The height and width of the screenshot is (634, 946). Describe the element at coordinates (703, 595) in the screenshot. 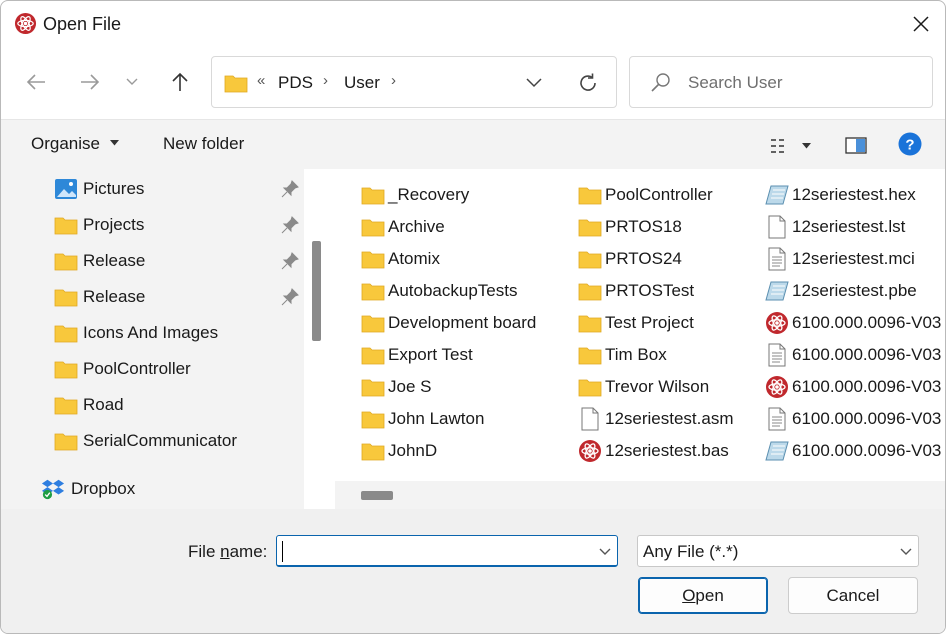

I see `open-button: Open` at that location.